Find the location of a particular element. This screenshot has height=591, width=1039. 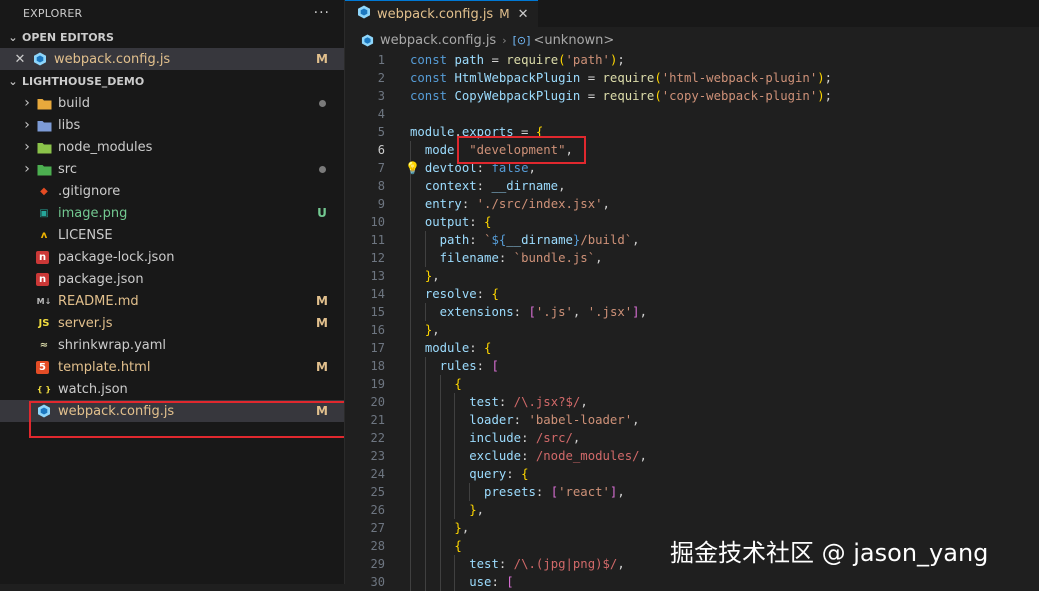

line-number: 6 is located at coordinates (381, 150).